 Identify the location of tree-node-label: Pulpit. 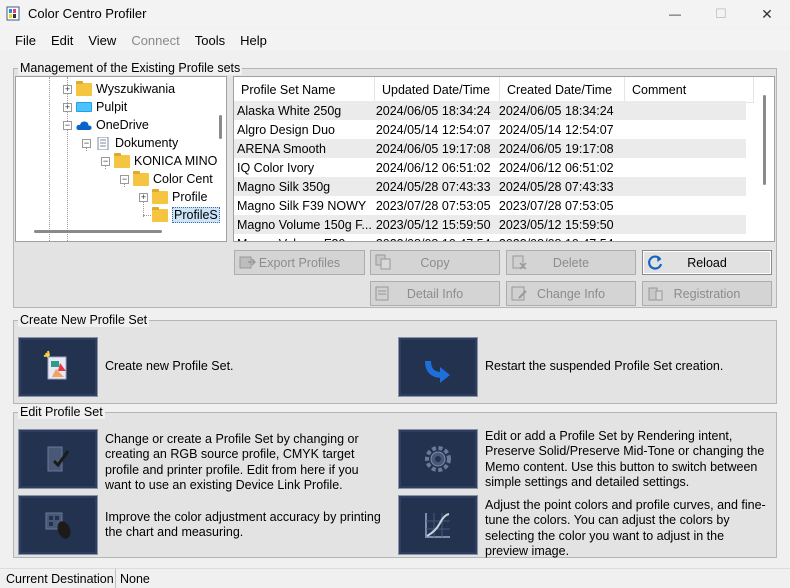
(112, 107).